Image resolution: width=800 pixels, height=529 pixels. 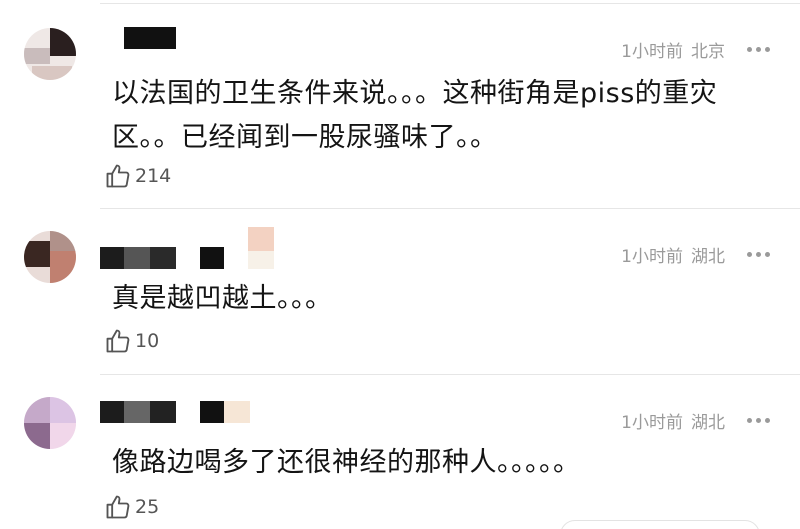 I want to click on like-button: 10, so click(x=131, y=341).